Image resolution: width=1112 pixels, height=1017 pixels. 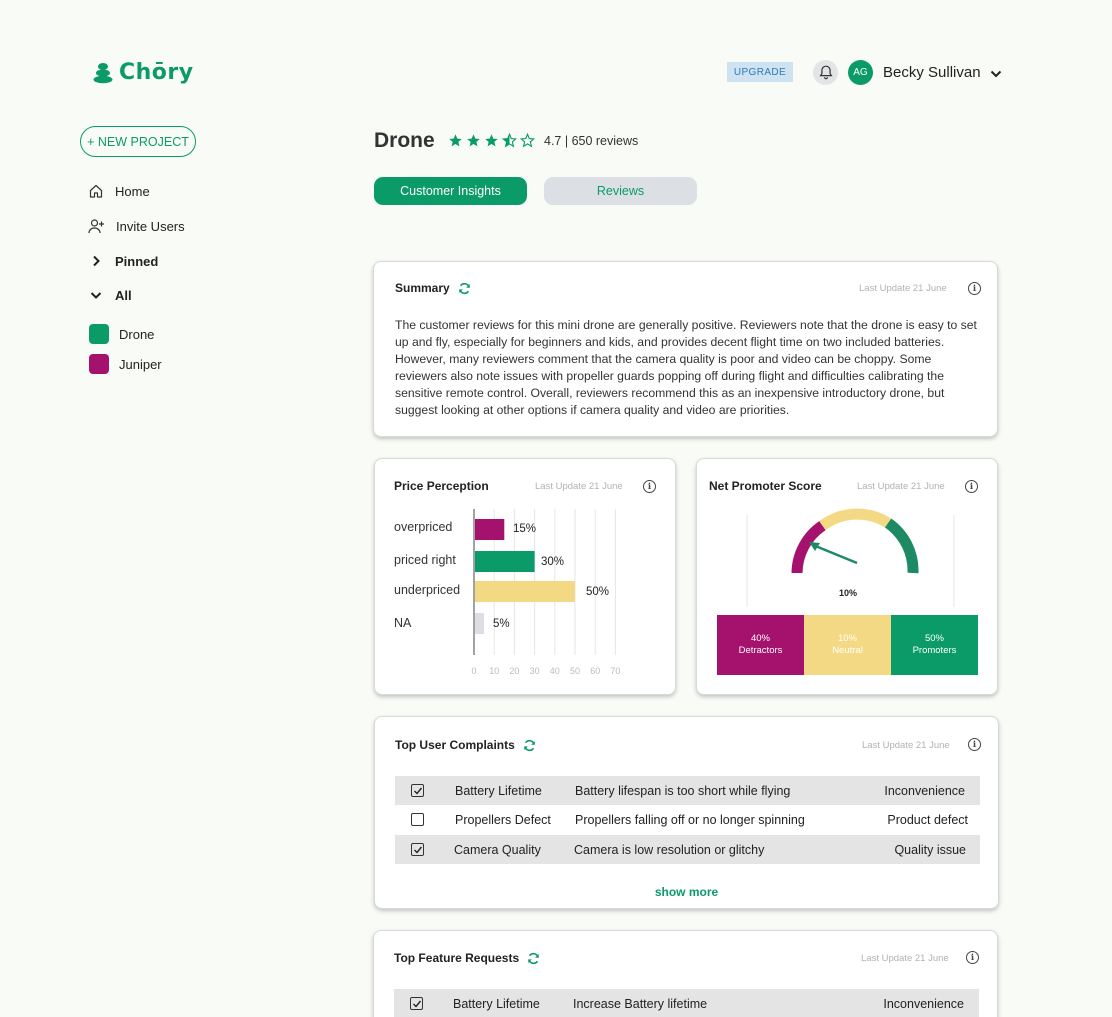 I want to click on nps-segment-promoters: 50% Promoters, so click(x=934, y=645).